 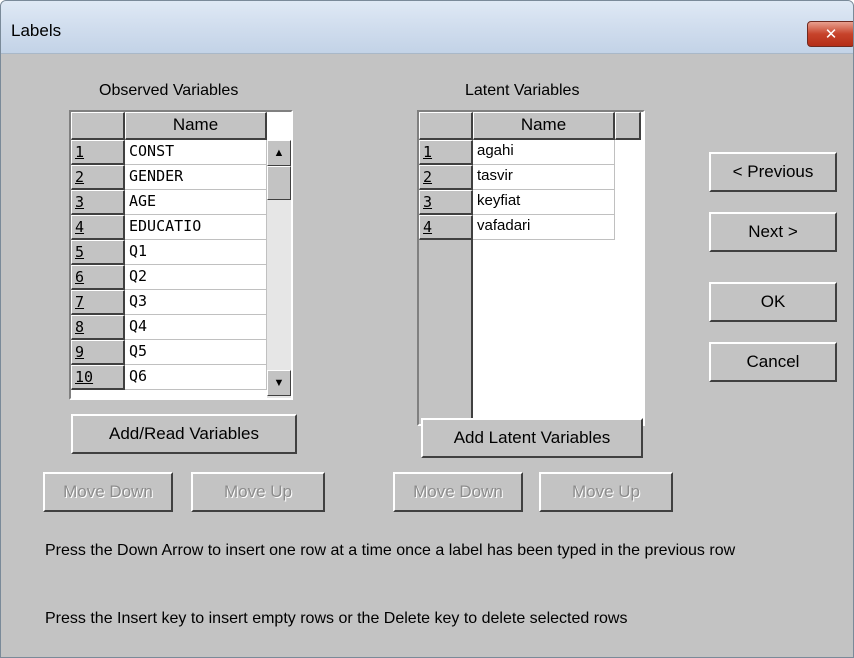 What do you see at coordinates (196, 152) in the screenshot?
I see `observed-name-cell: CONST` at bounding box center [196, 152].